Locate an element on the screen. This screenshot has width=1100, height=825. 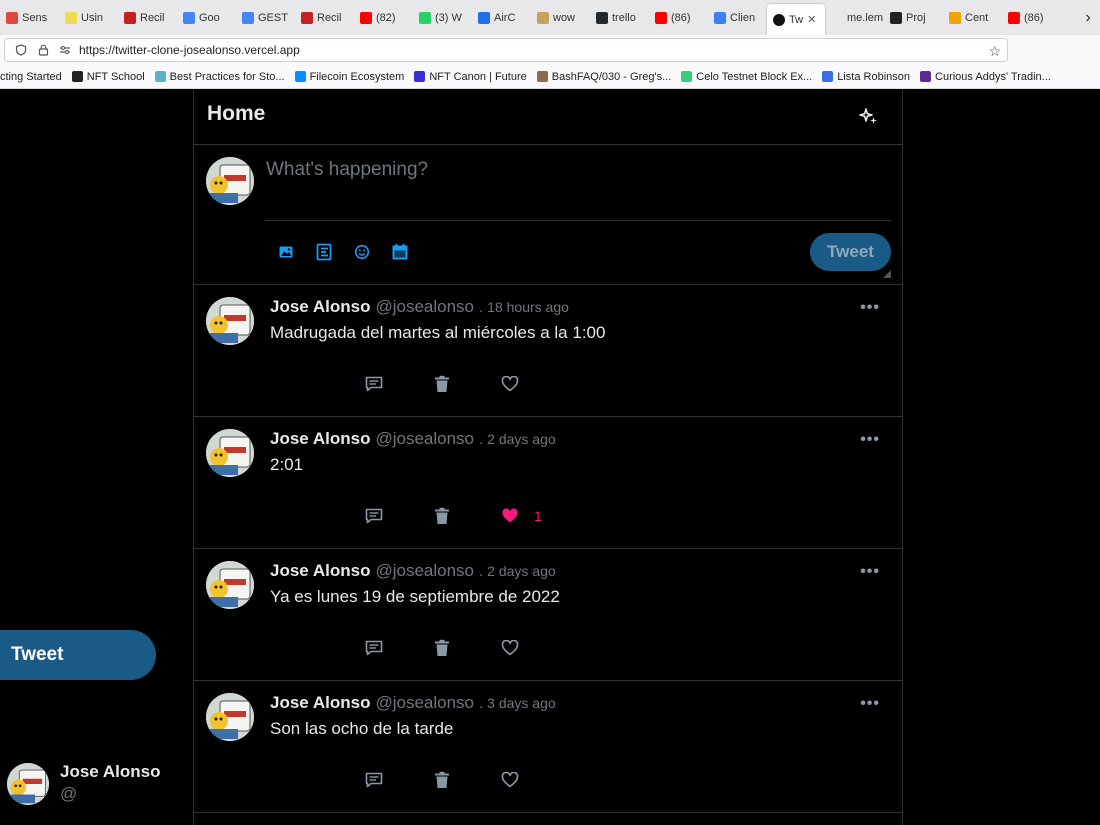
poll-icon is located at coordinates (324, 252).